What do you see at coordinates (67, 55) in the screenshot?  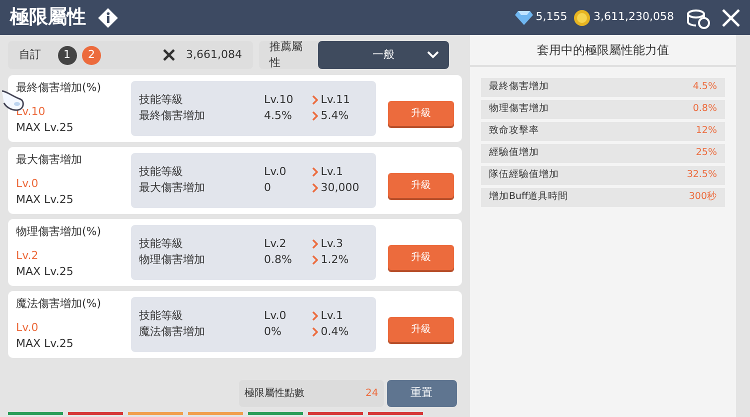 I see `preset-tab: 1` at bounding box center [67, 55].